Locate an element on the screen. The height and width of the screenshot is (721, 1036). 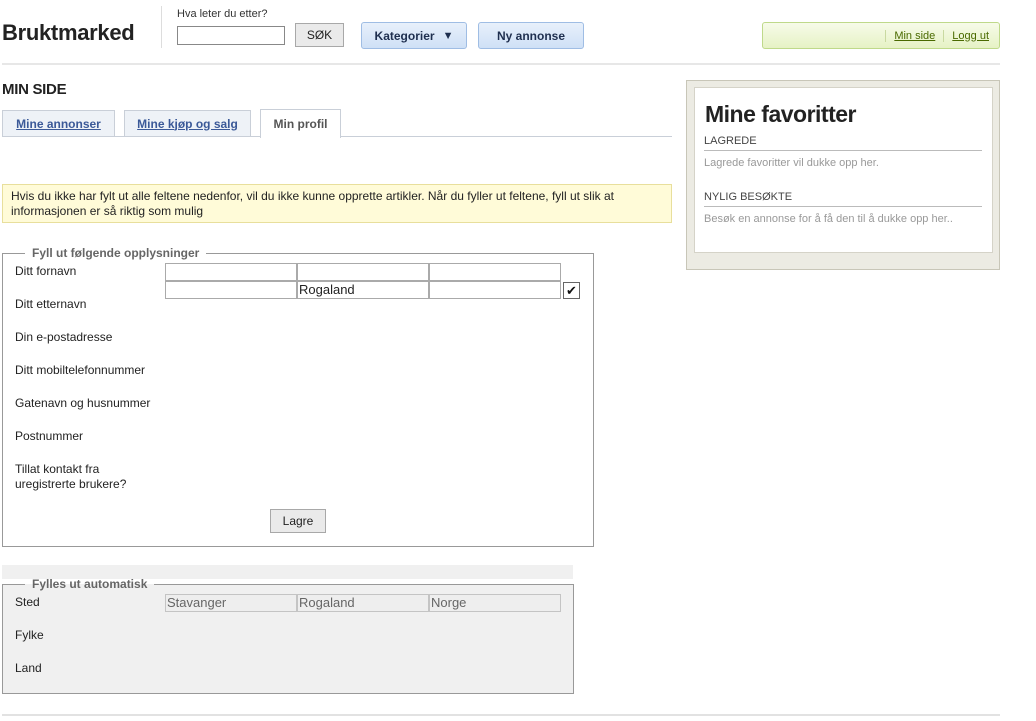
saved-text: Lagrede favoritter vil dukke opp her. is located at coordinates (791, 163).